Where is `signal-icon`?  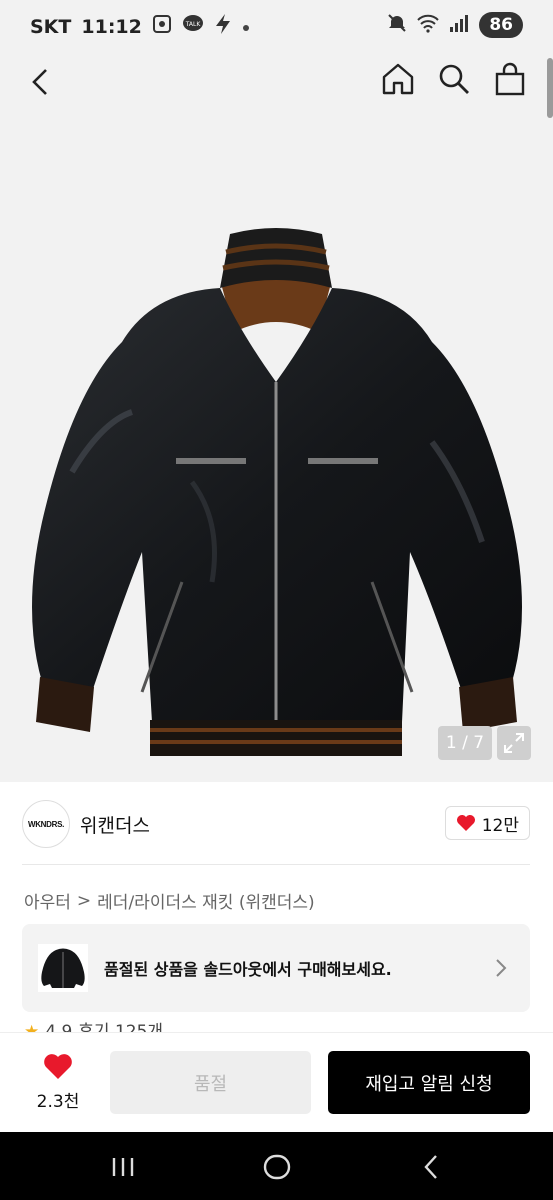 signal-icon is located at coordinates (459, 25).